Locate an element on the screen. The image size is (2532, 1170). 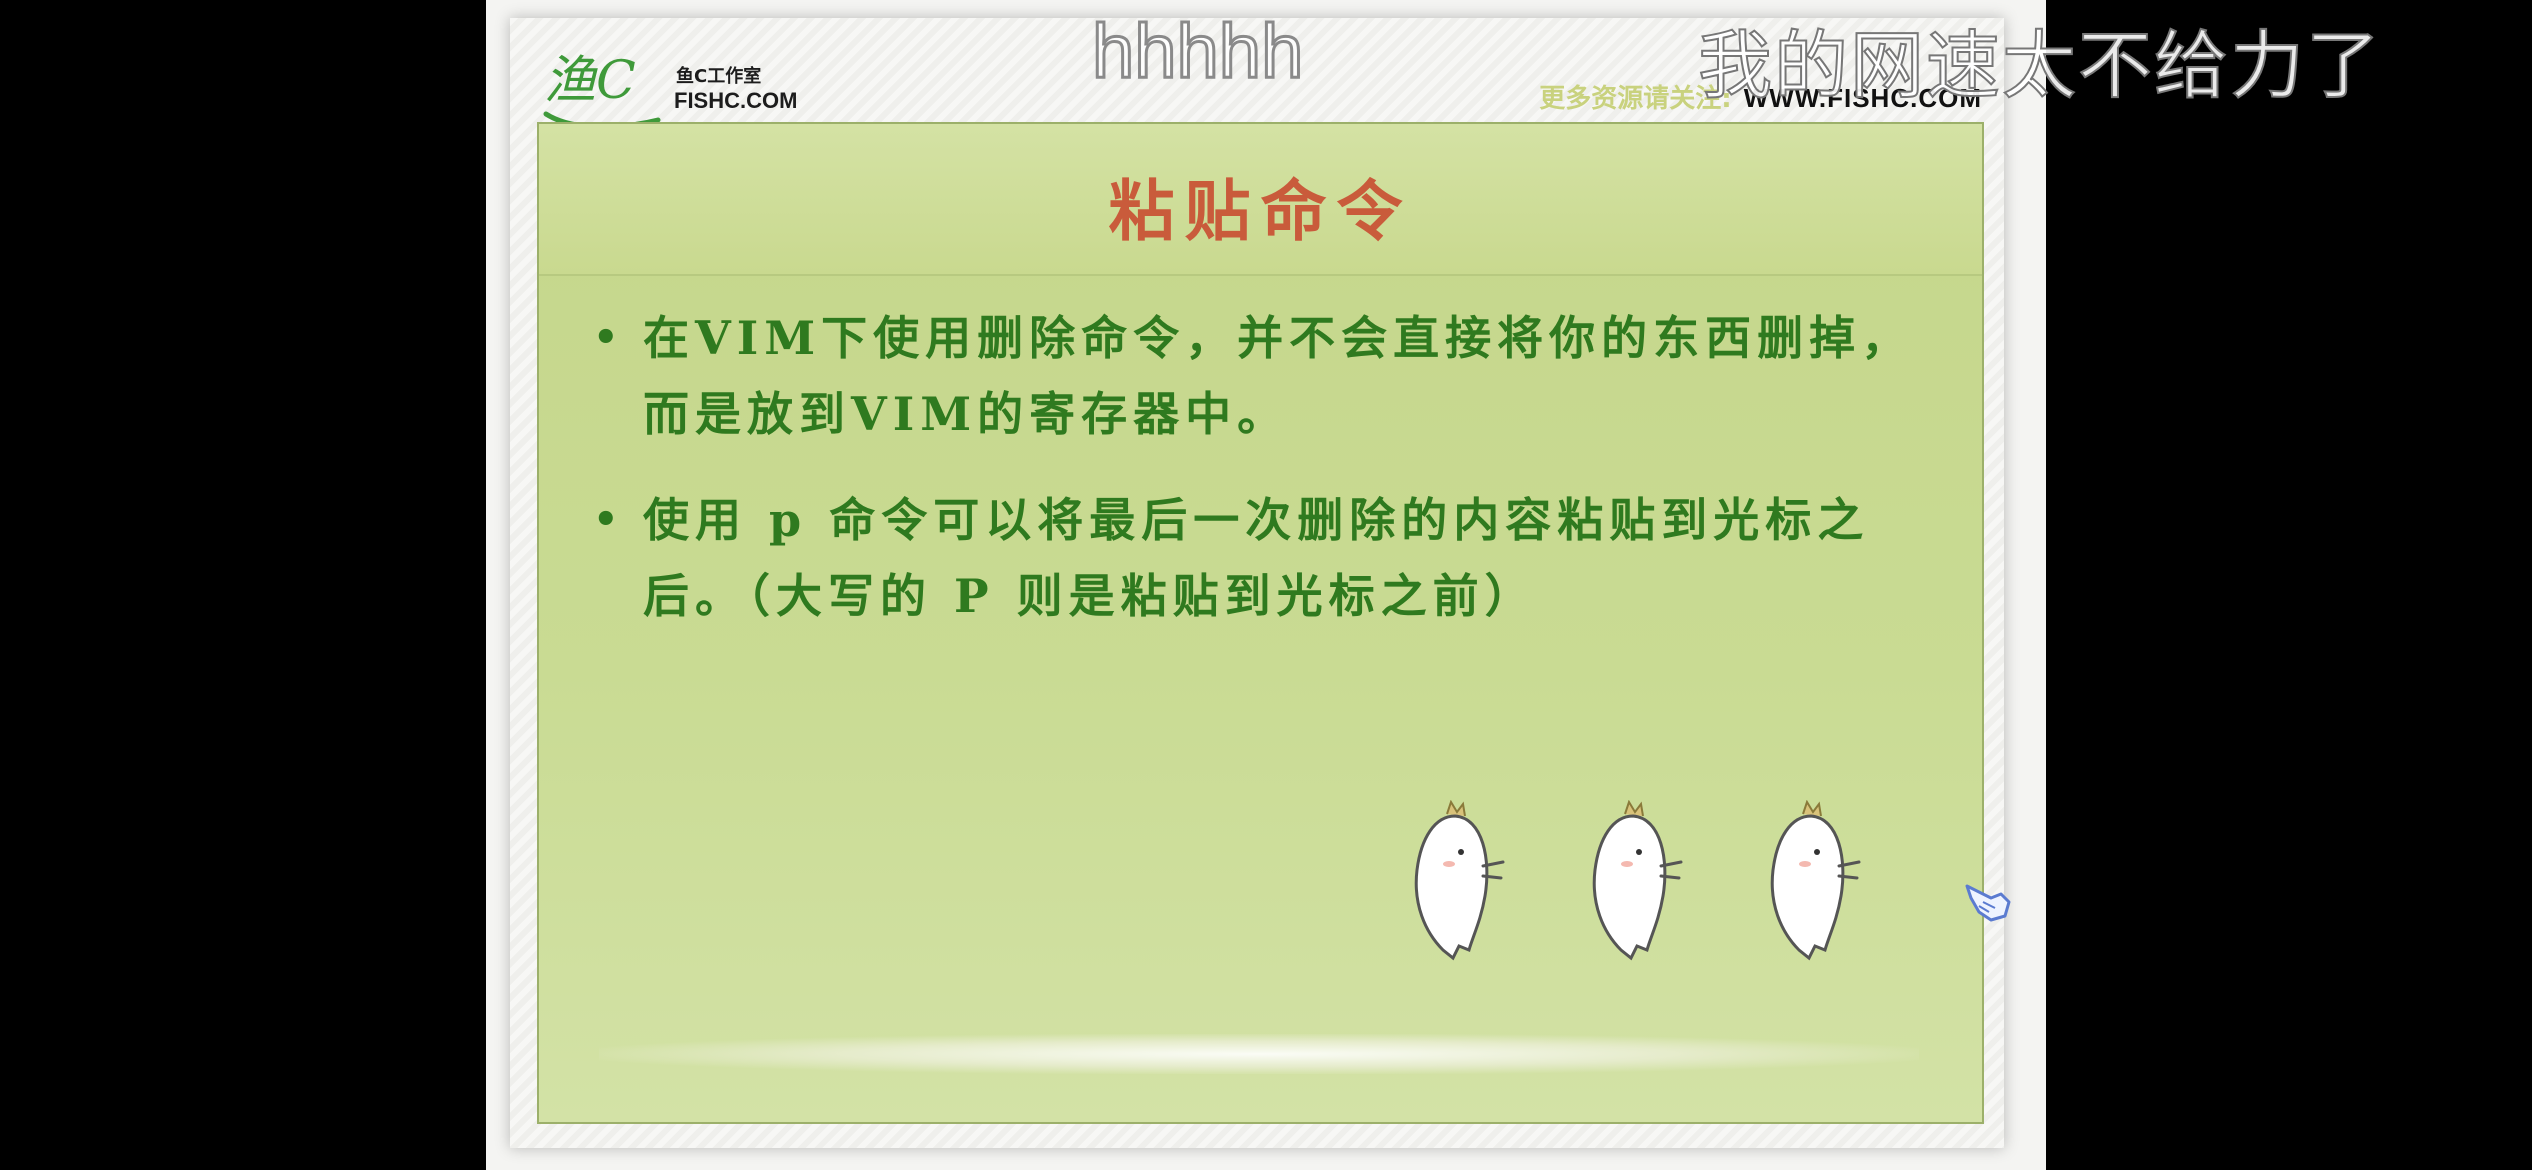
logo-mark-text: 渔C is located at coordinates (590, 81).